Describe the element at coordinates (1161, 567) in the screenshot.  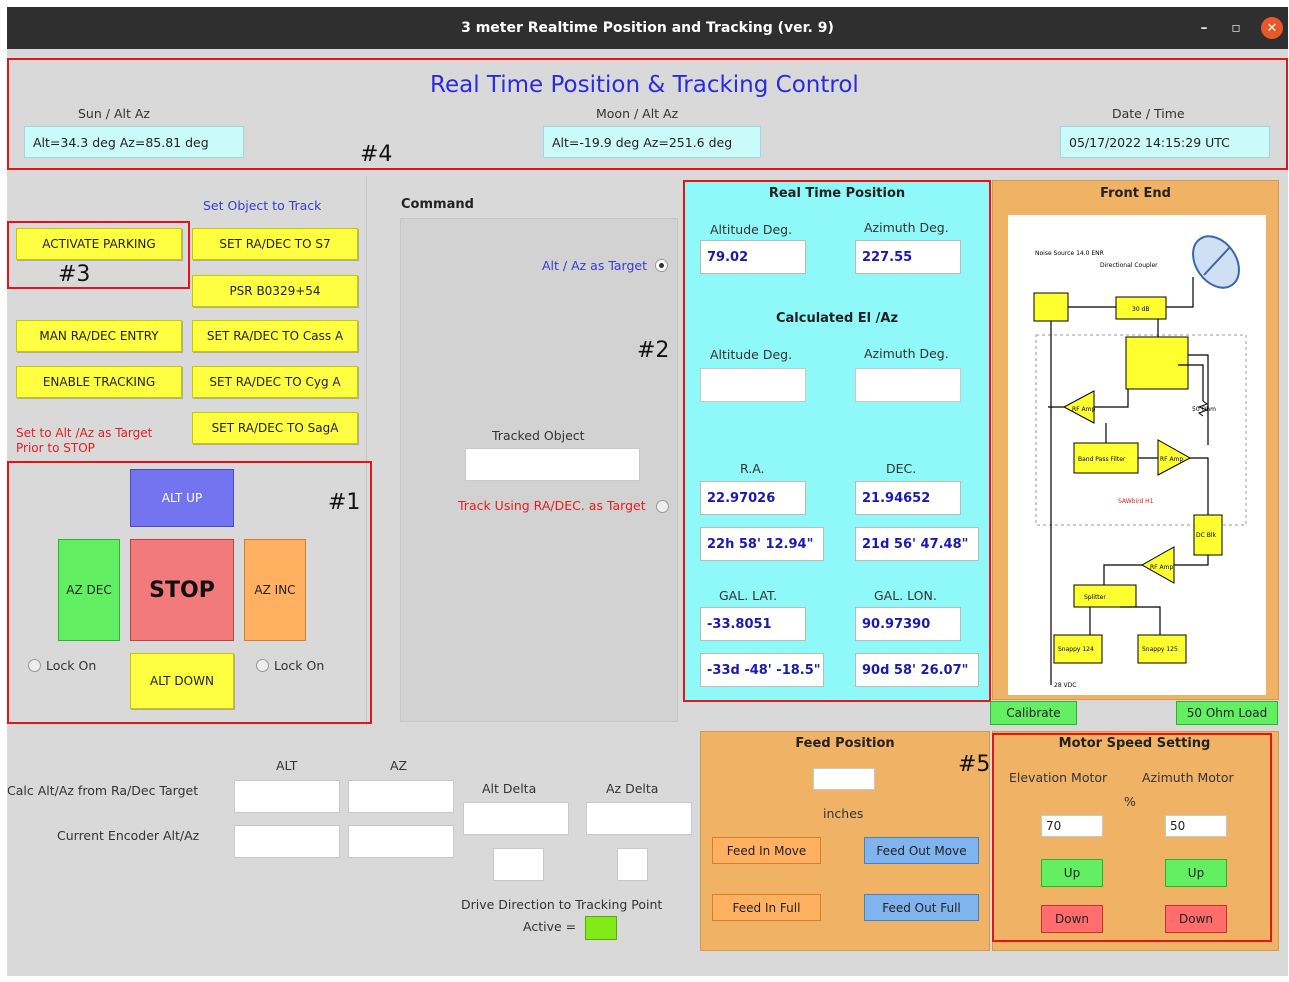
I see `amp3-text: RF Amp` at that location.